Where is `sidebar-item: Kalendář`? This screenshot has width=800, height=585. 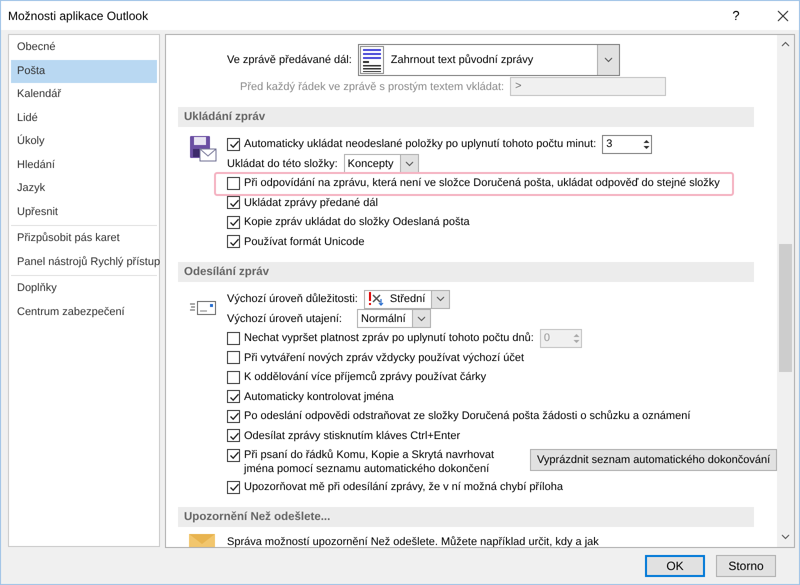 sidebar-item: Kalendář is located at coordinates (84, 94).